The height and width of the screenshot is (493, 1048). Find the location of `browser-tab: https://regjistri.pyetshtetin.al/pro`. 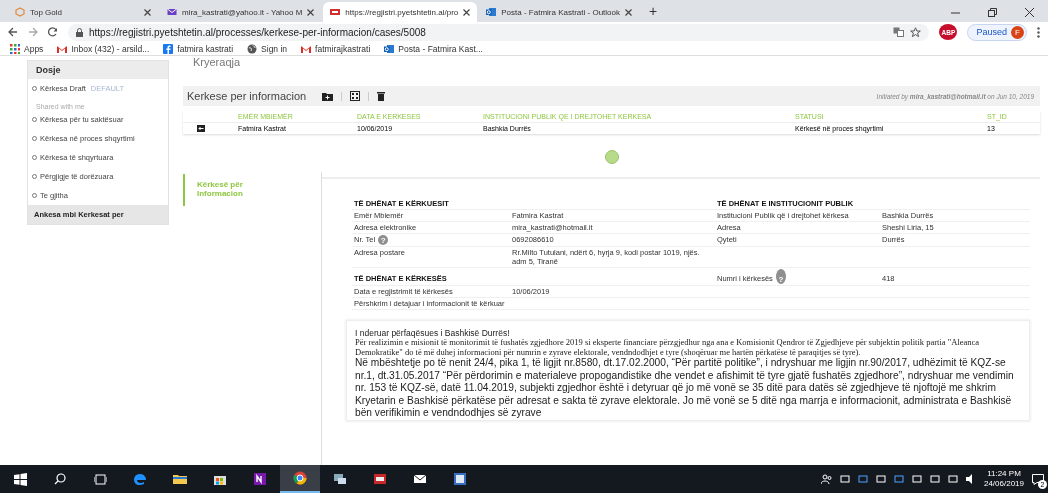

browser-tab: https://regjistri.pyetshtetin.al/pro is located at coordinates (400, 12).